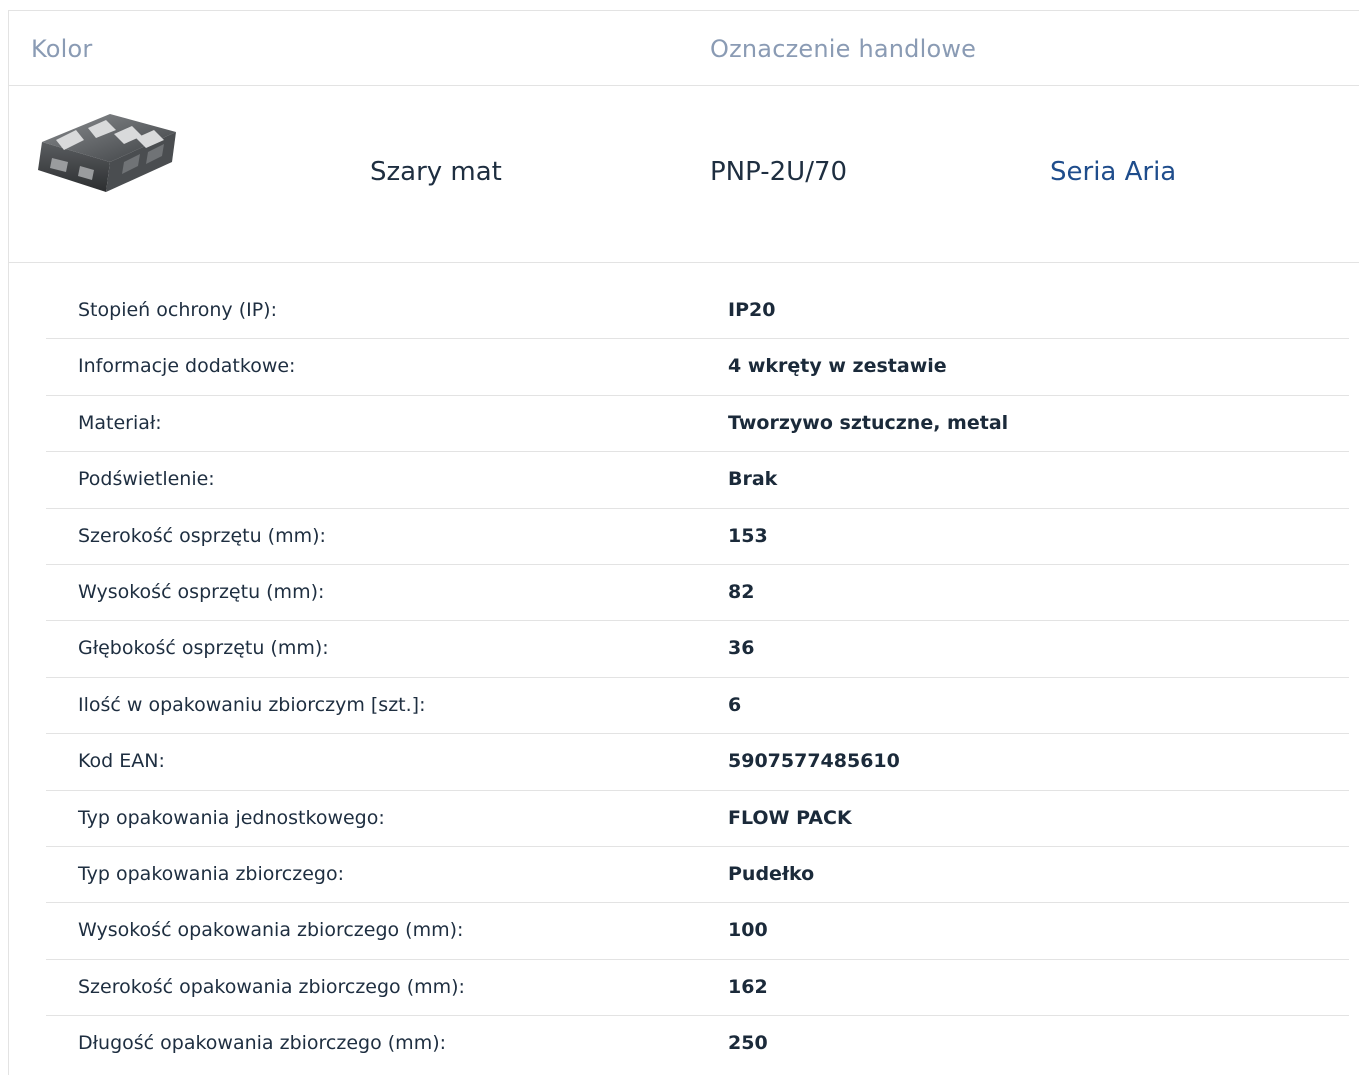  I want to click on table-header-row: Kolor Oznaczenie handlowe, so click(683, 48).